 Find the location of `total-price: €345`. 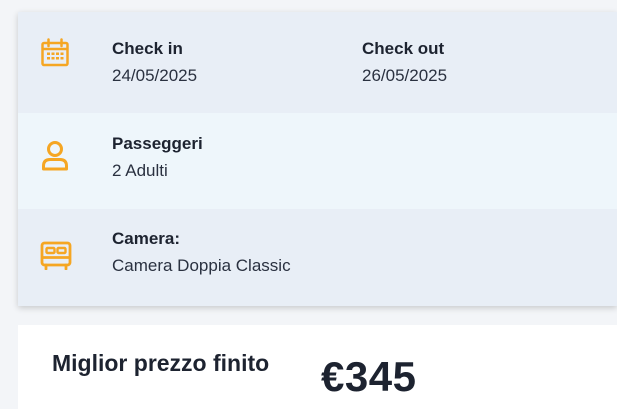

total-price: €345 is located at coordinates (369, 376).